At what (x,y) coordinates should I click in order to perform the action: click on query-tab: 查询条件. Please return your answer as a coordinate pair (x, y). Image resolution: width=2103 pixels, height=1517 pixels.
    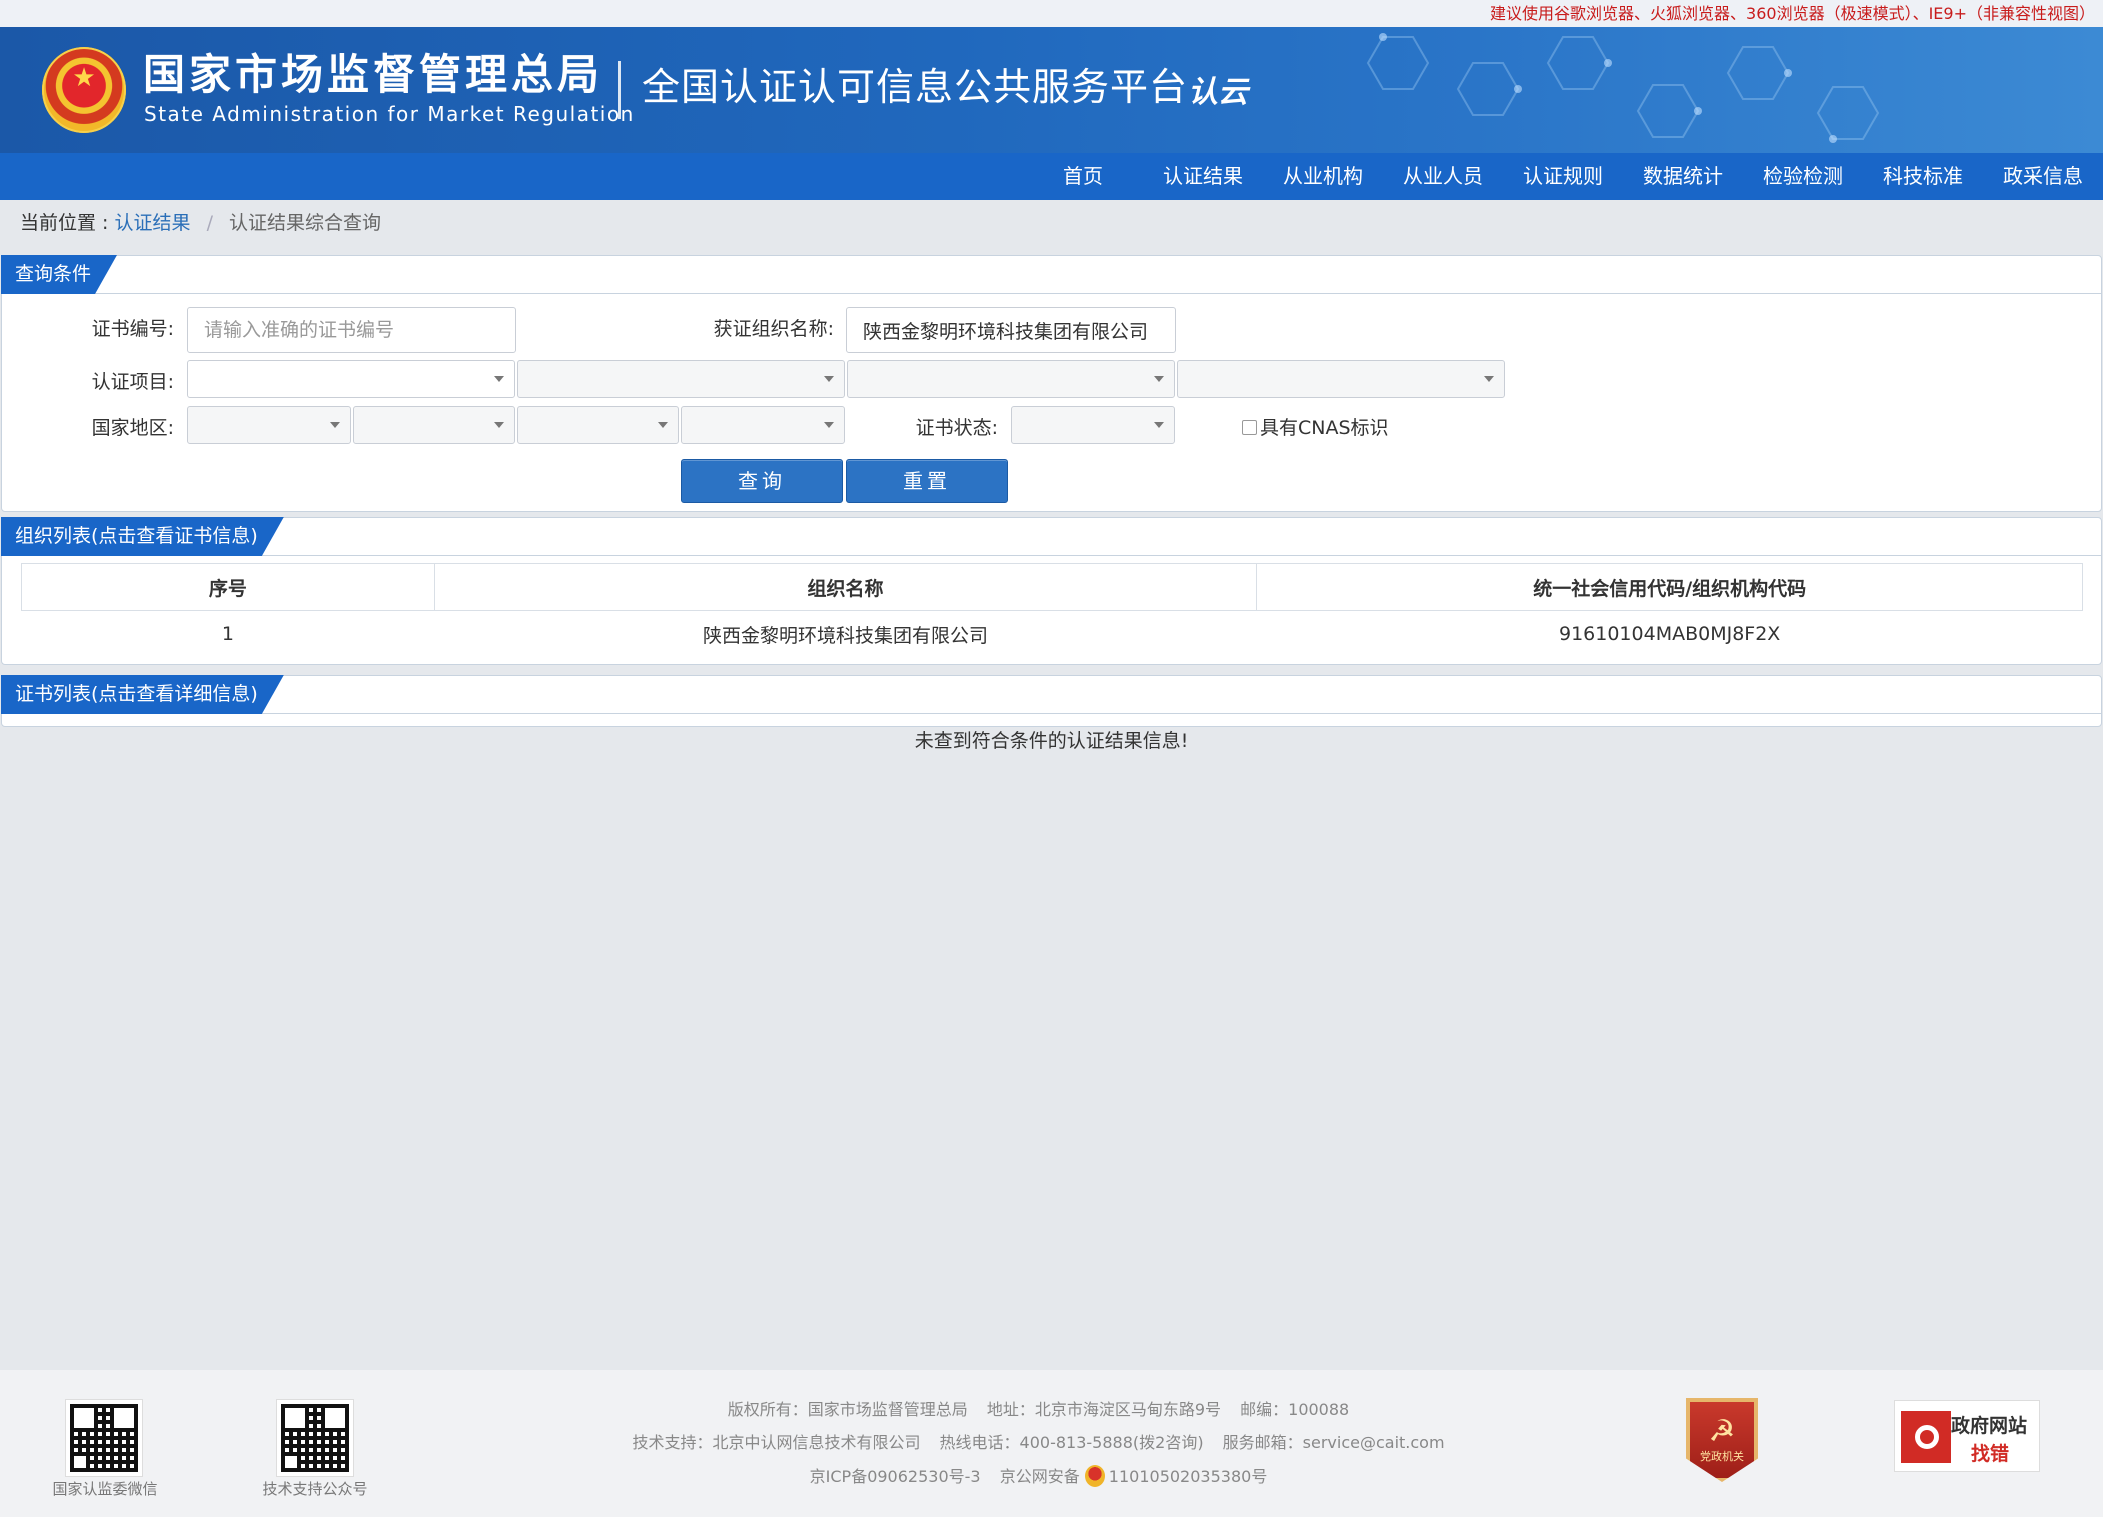
    Looking at the image, I should click on (59, 274).